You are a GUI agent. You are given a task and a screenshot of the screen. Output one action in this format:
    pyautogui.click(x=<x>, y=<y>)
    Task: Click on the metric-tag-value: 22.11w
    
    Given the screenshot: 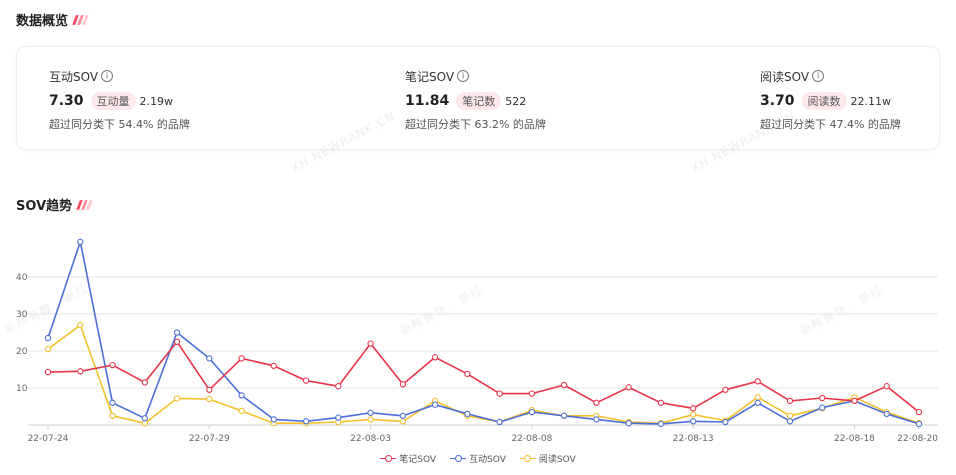 What is the action you would take?
    pyautogui.click(x=871, y=101)
    